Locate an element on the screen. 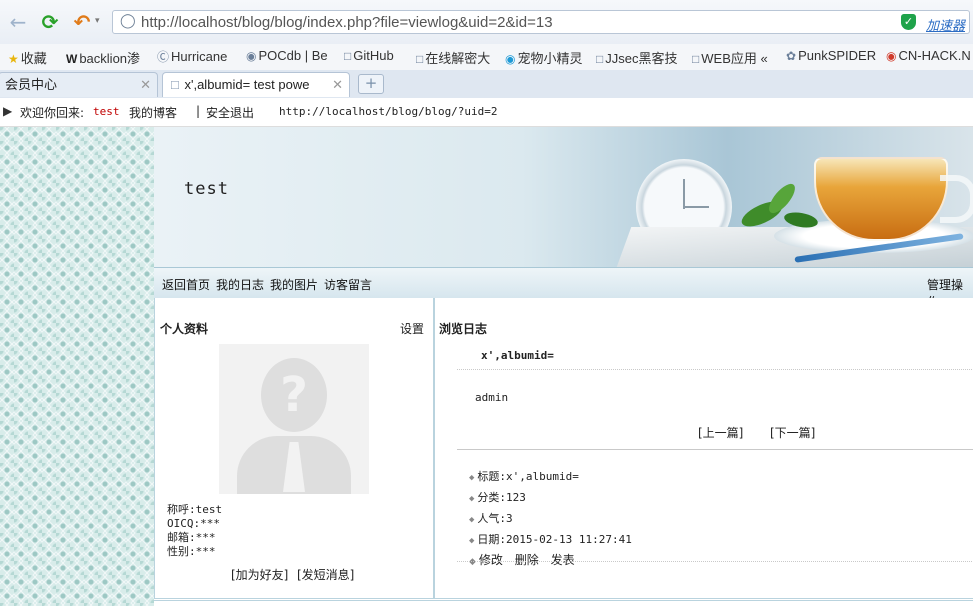  bookmark-label: GitHub is located at coordinates (373, 55).